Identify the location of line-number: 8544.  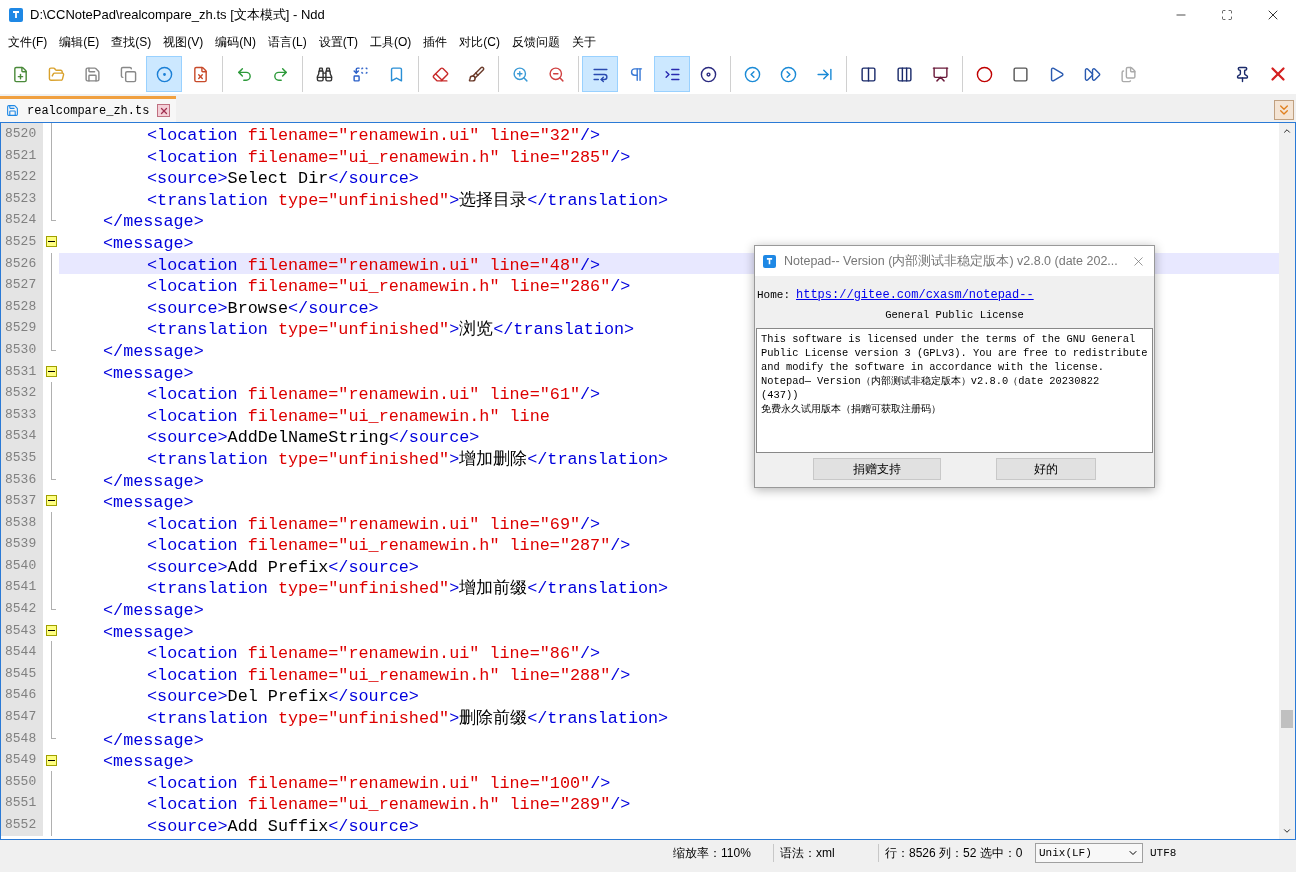
(22, 652).